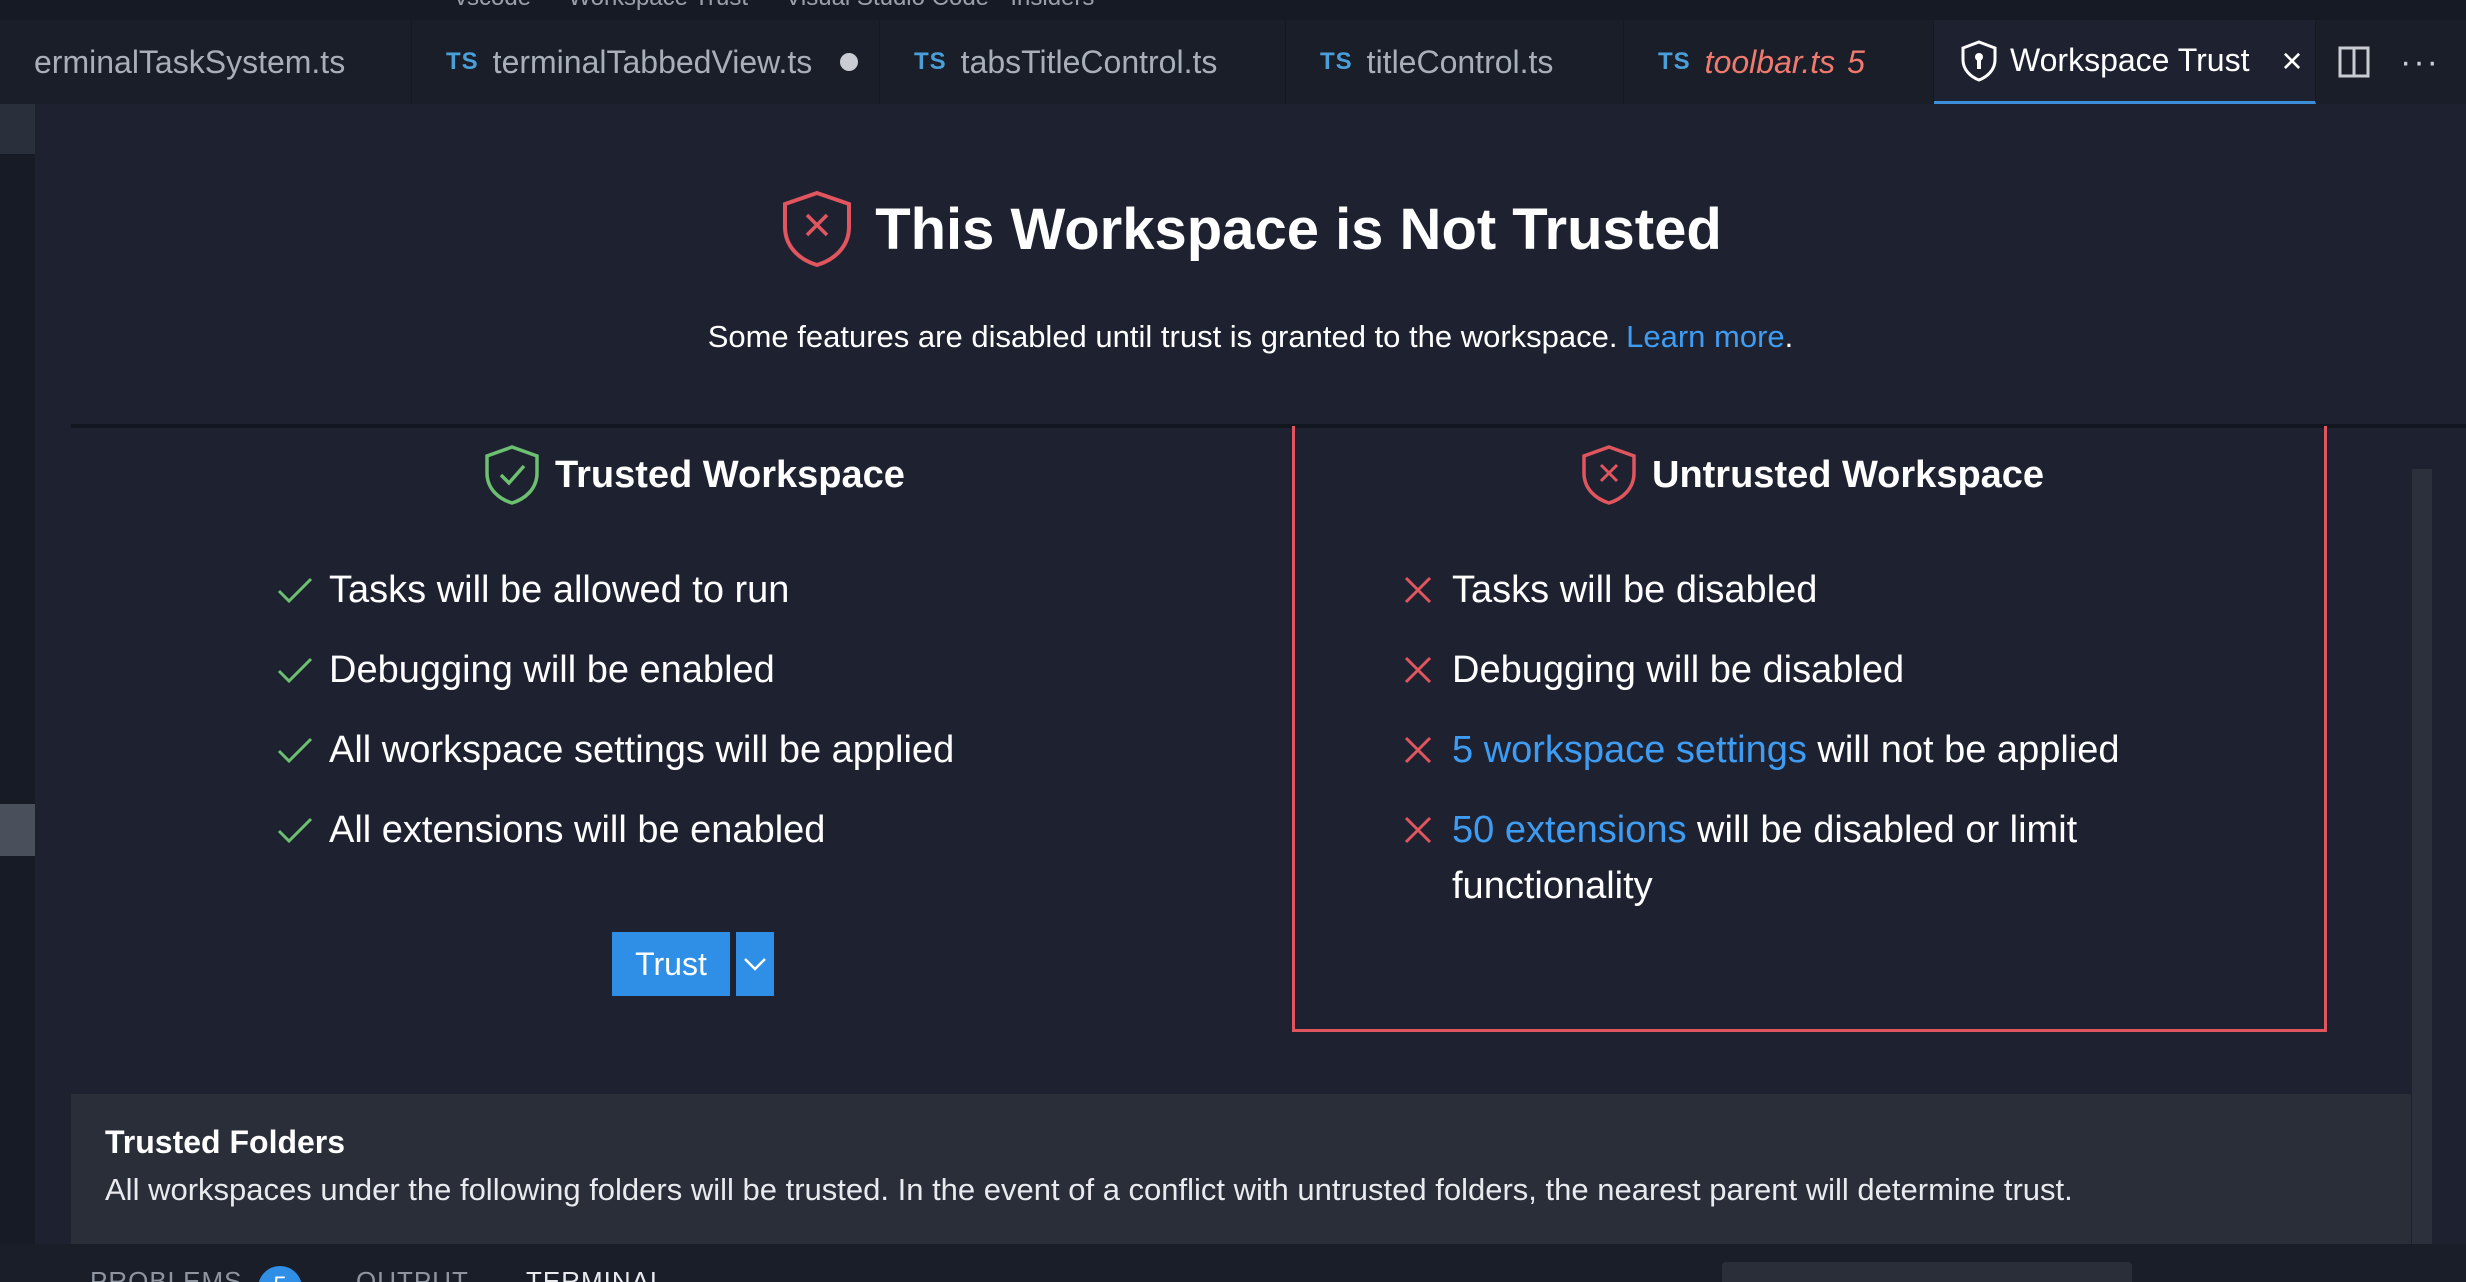 This screenshot has width=2466, height=1282. Describe the element at coordinates (412, 1274) in the screenshot. I see `panel-tab-output: OUTPUT` at that location.